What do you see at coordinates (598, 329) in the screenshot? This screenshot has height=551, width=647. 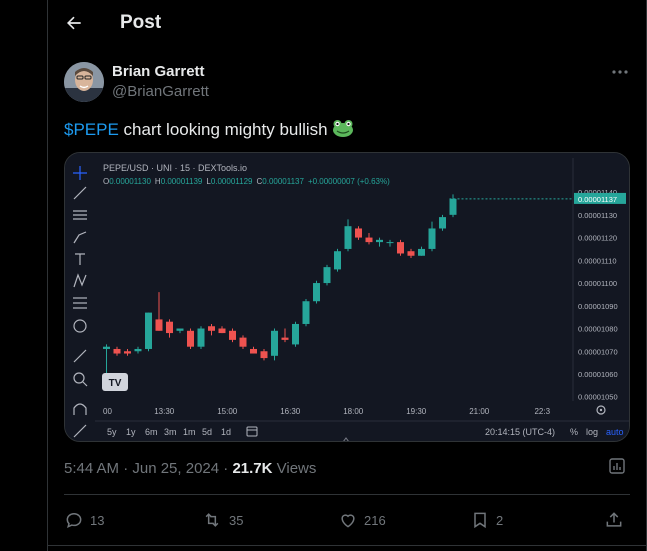 I see `y-tick-label: 0.00001080` at bounding box center [598, 329].